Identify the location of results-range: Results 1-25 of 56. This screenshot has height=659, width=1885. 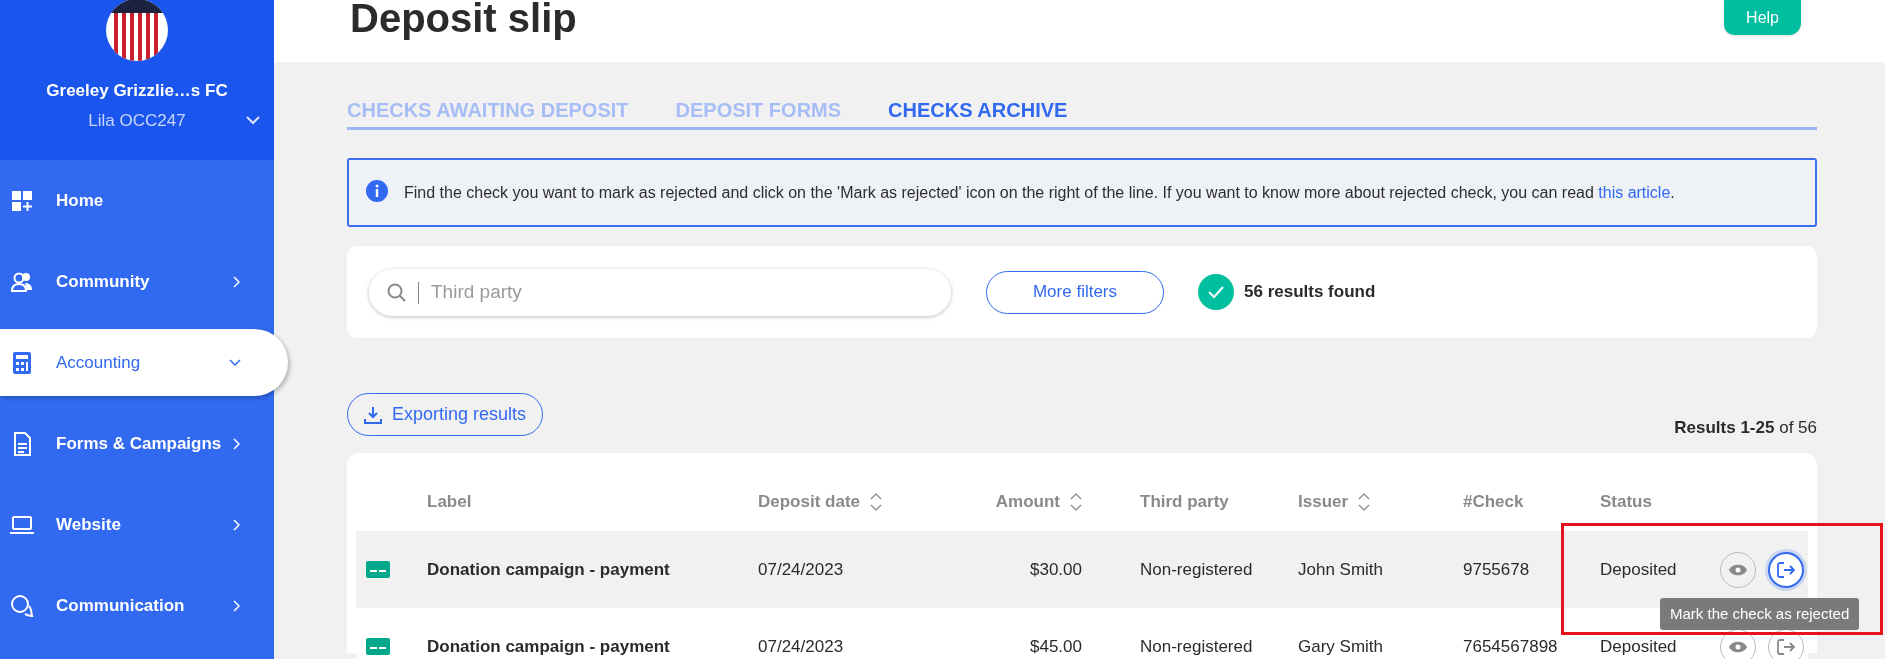
(1745, 427).